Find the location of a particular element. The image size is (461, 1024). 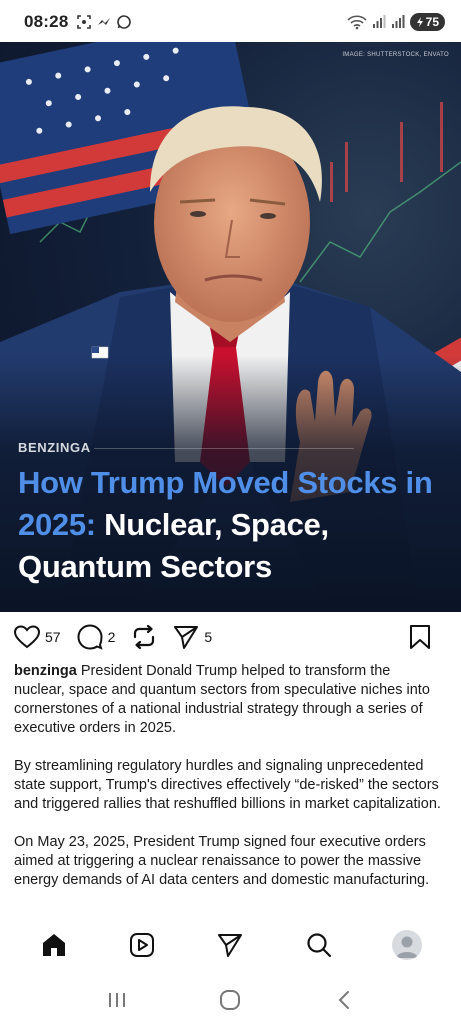

heart-icon is located at coordinates (27, 637).